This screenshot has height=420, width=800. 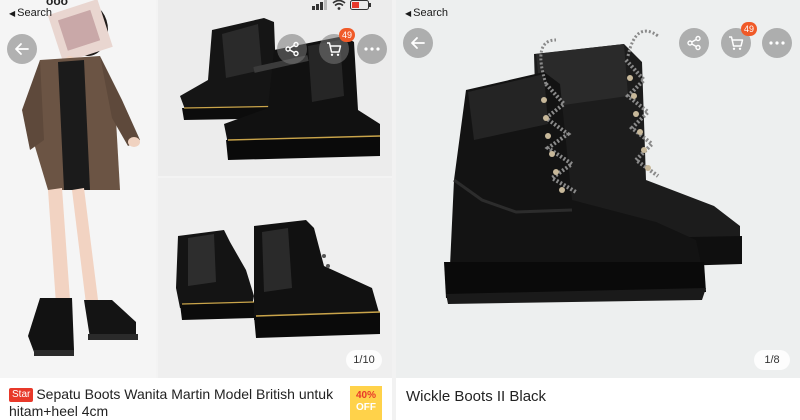 What do you see at coordinates (772, 360) in the screenshot?
I see `image-counter: 1/8` at bounding box center [772, 360].